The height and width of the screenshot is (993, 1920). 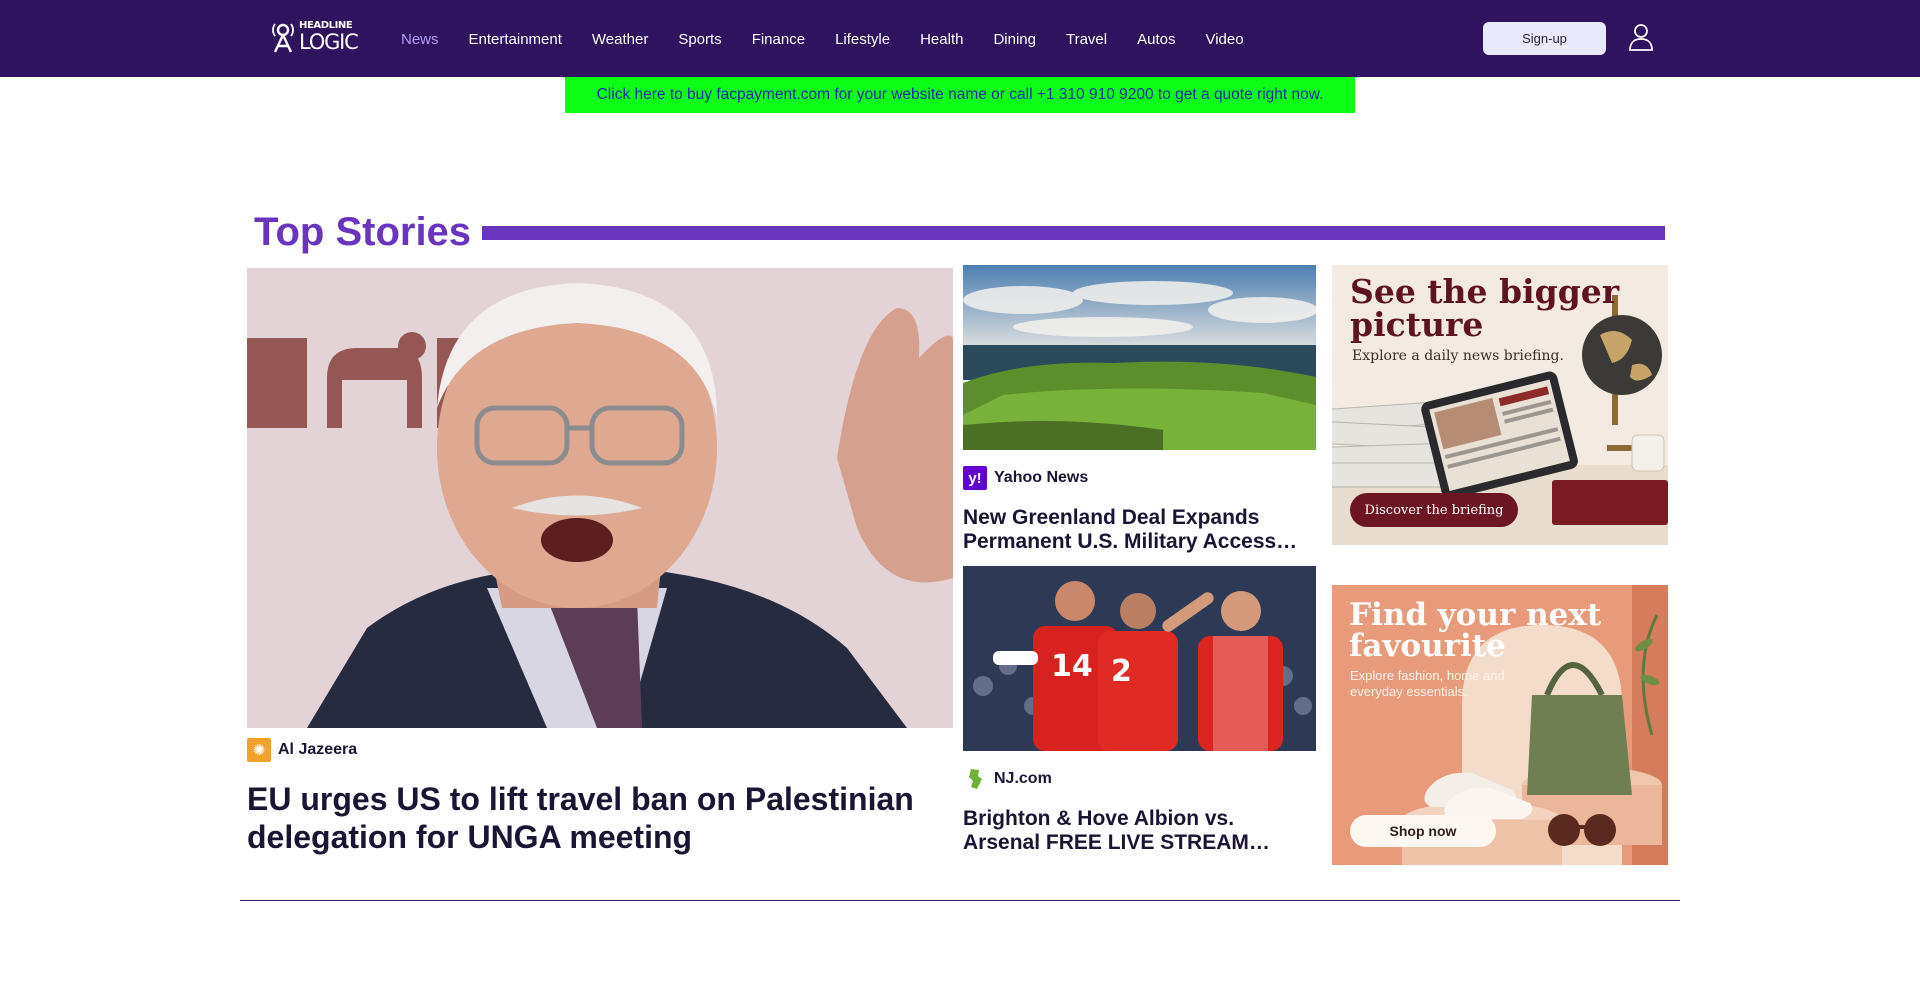 I want to click on second-story-source: y! Yahoo News, so click(x=1025, y=478).